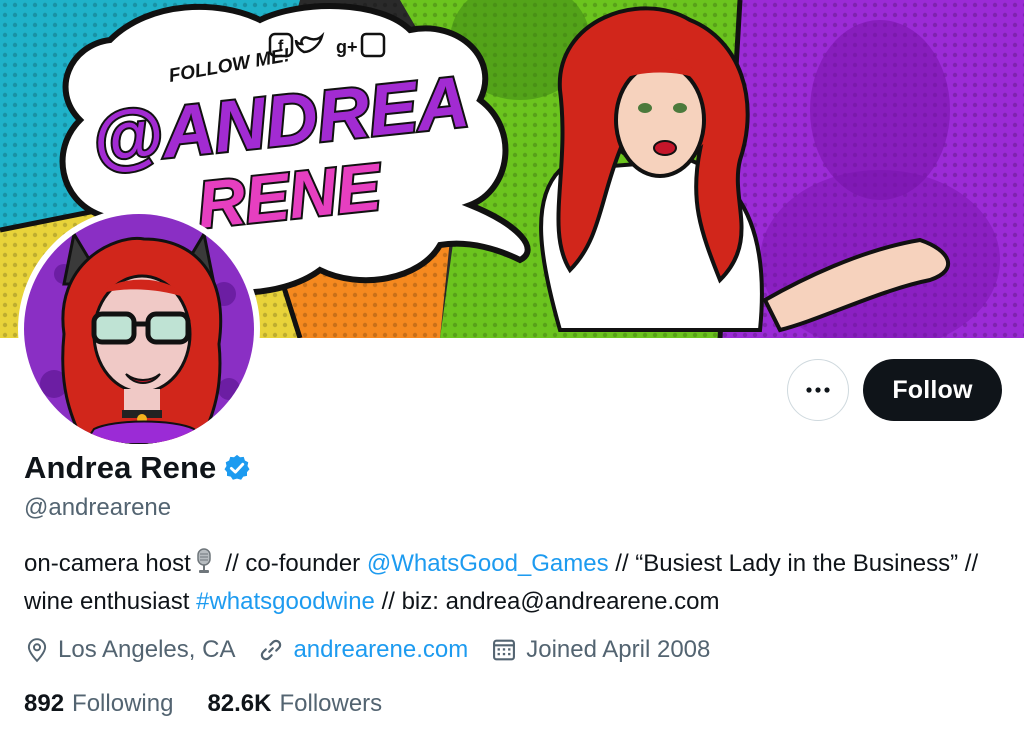  Describe the element at coordinates (504, 650) in the screenshot. I see `calendar-icon` at that location.